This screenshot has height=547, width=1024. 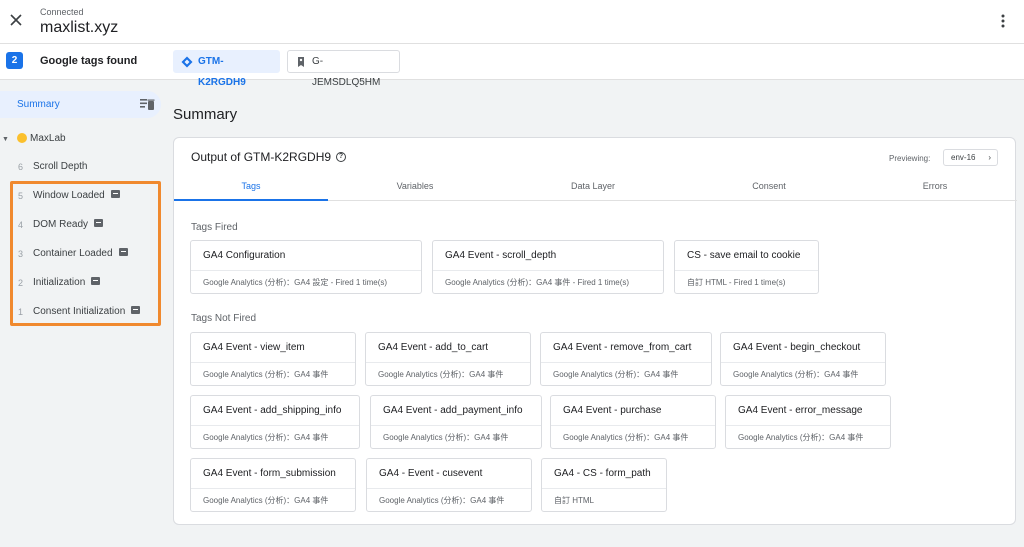 I want to click on tab-data-layer: Data Layer, so click(x=593, y=188).